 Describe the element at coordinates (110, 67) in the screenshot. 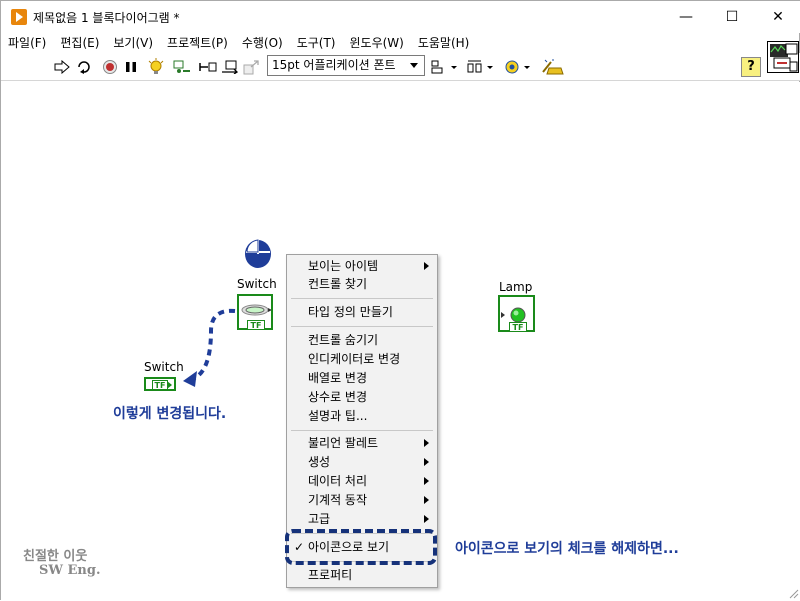

I see `abort-icon` at that location.